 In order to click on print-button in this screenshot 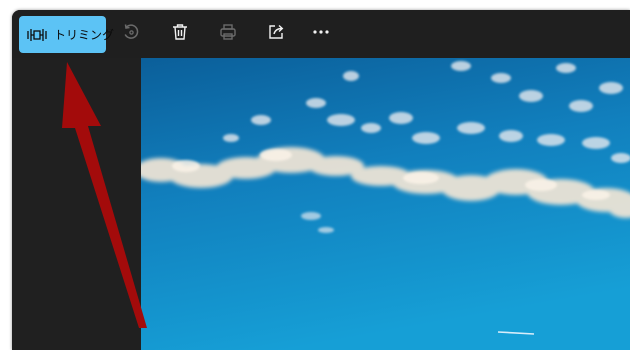, I will do `click(228, 34)`.